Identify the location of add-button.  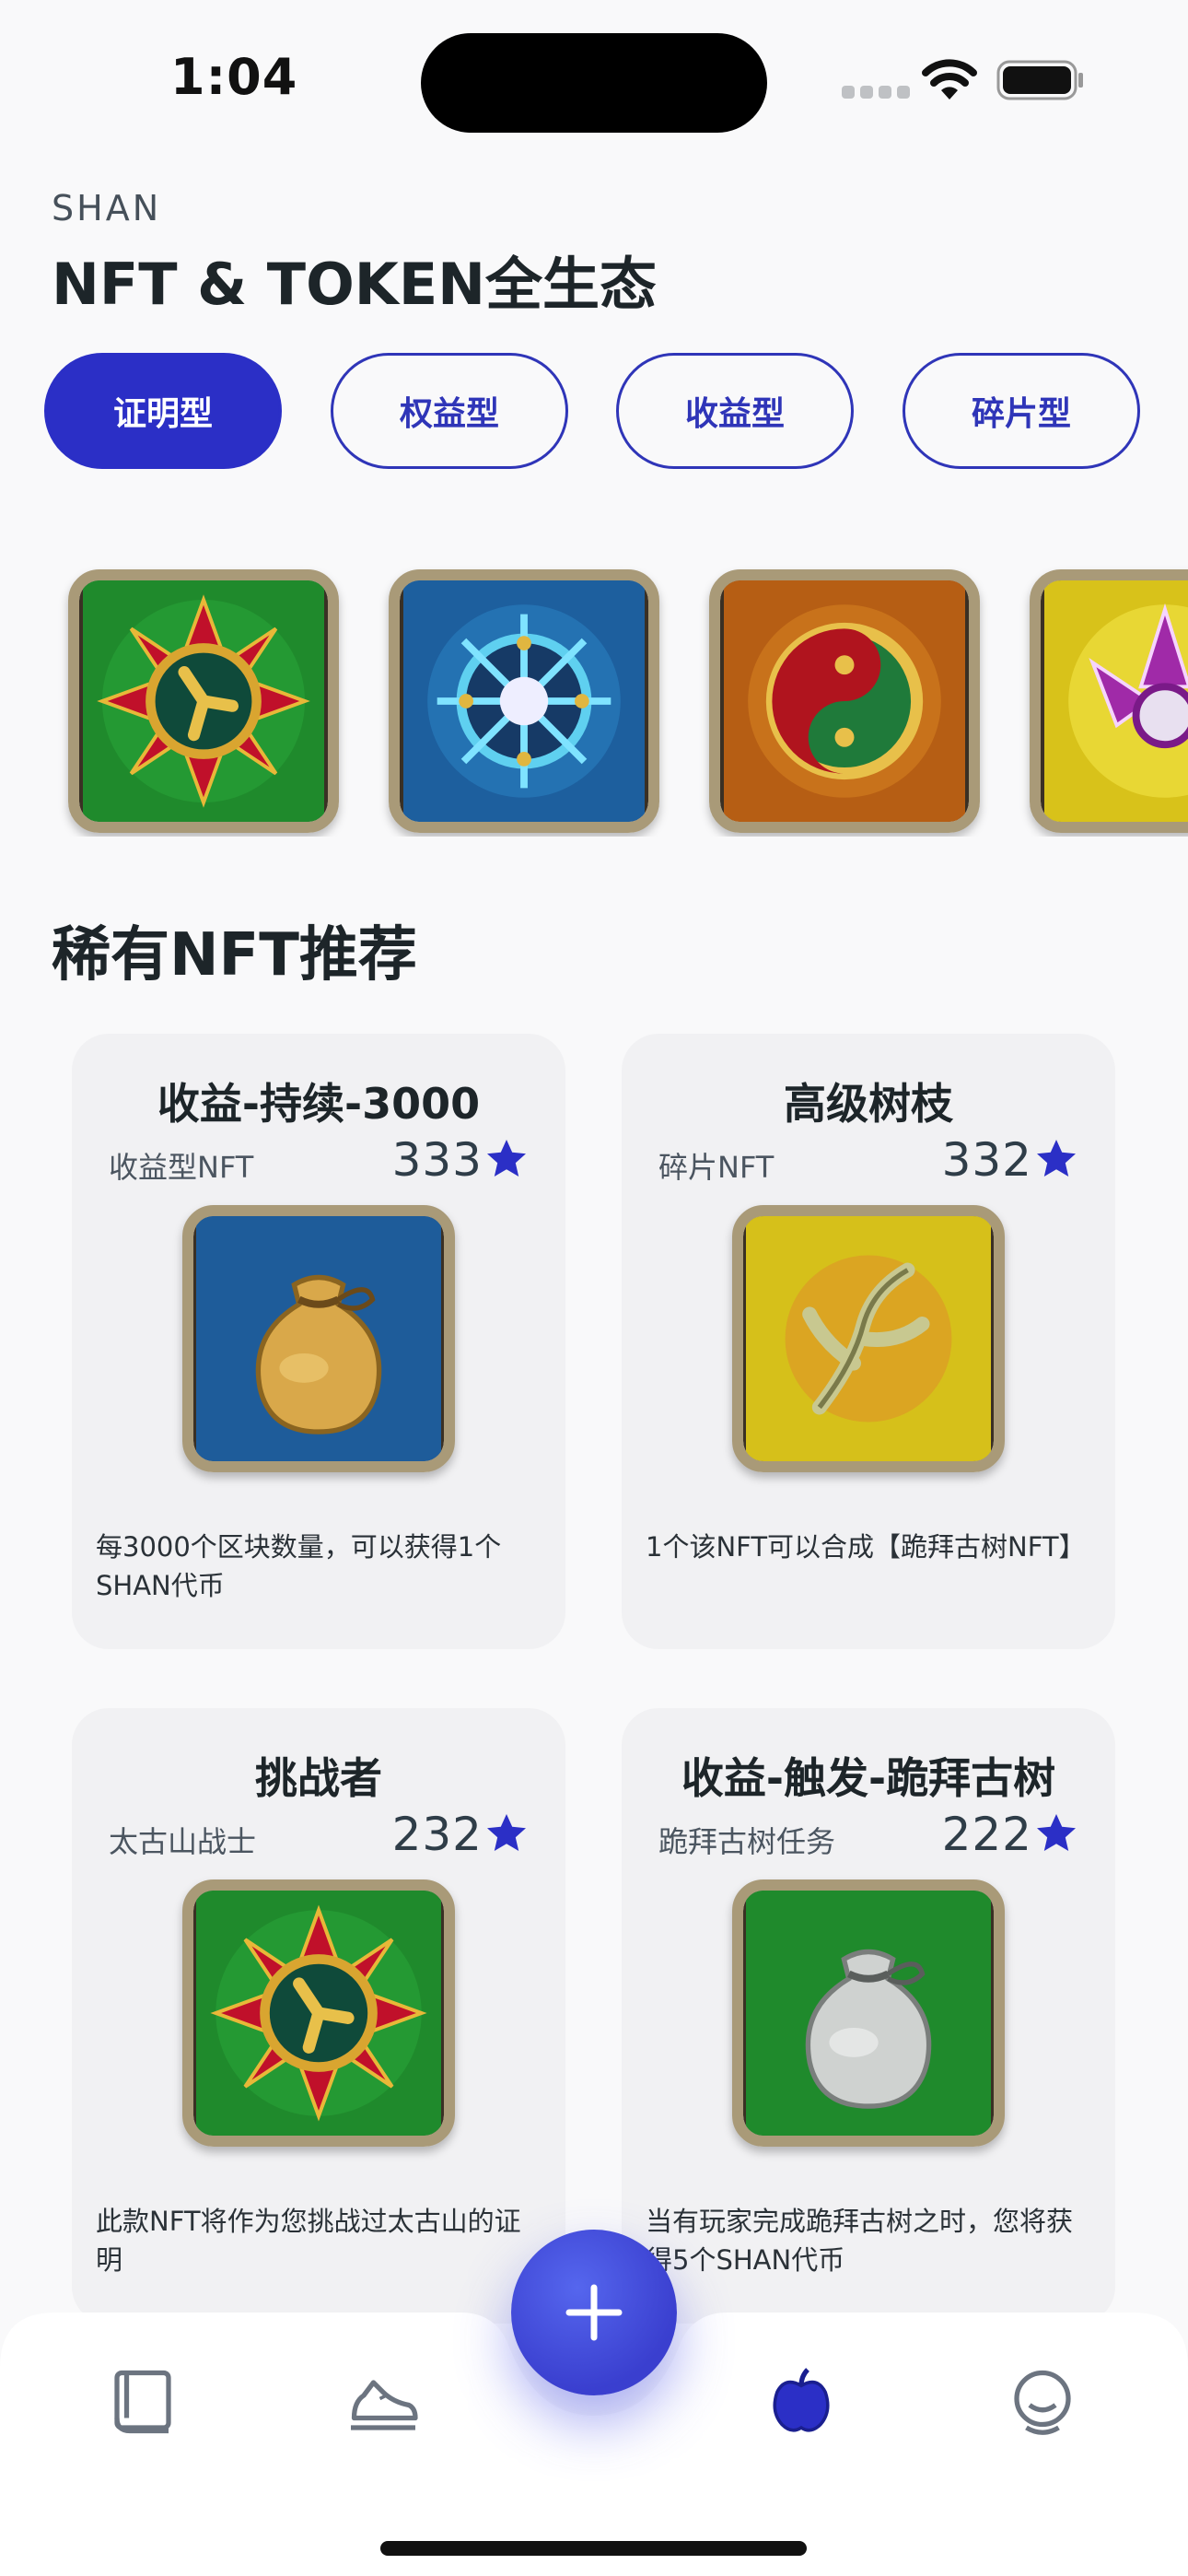
(594, 2312).